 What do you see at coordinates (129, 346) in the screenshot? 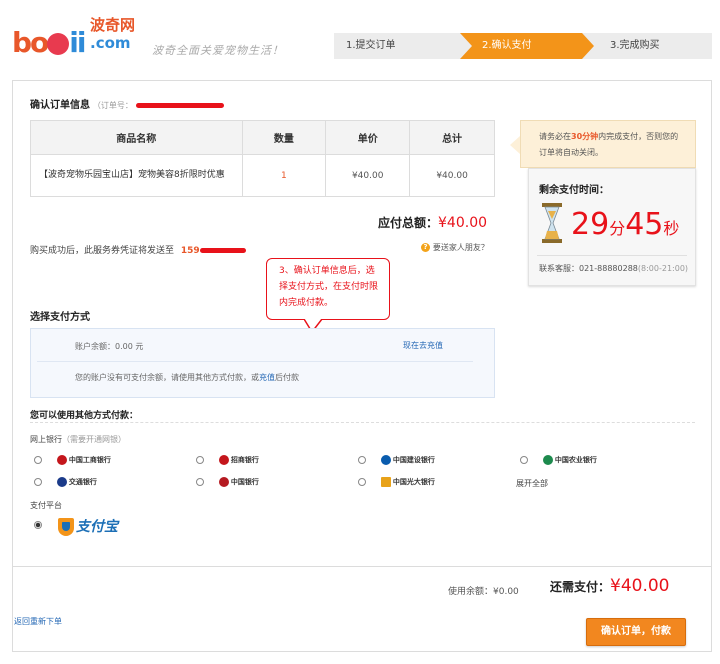
I see `balance-value: 0.00 元` at bounding box center [129, 346].